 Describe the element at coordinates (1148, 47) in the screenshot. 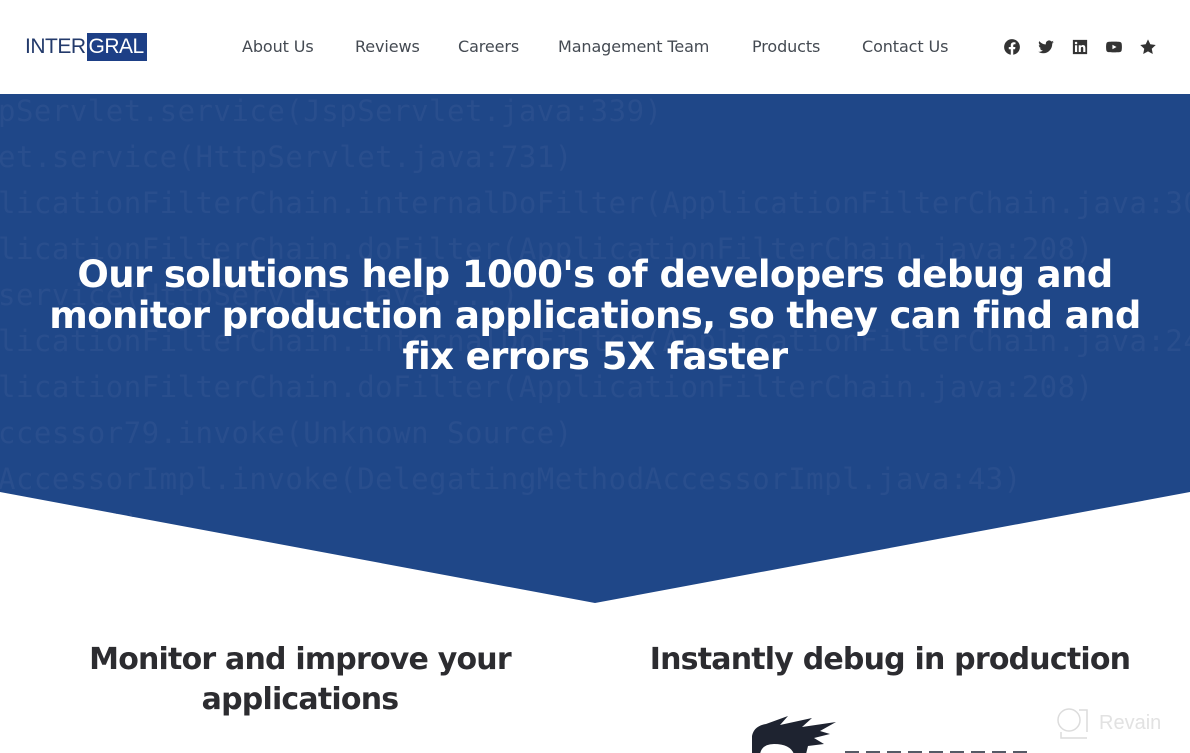

I see `star-icon` at that location.